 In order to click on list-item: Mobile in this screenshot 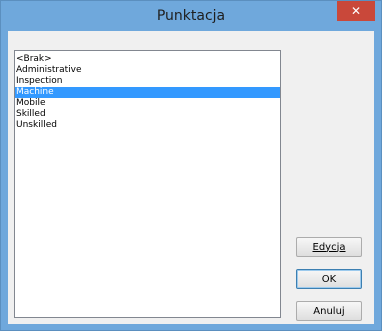, I will do `click(147, 103)`.